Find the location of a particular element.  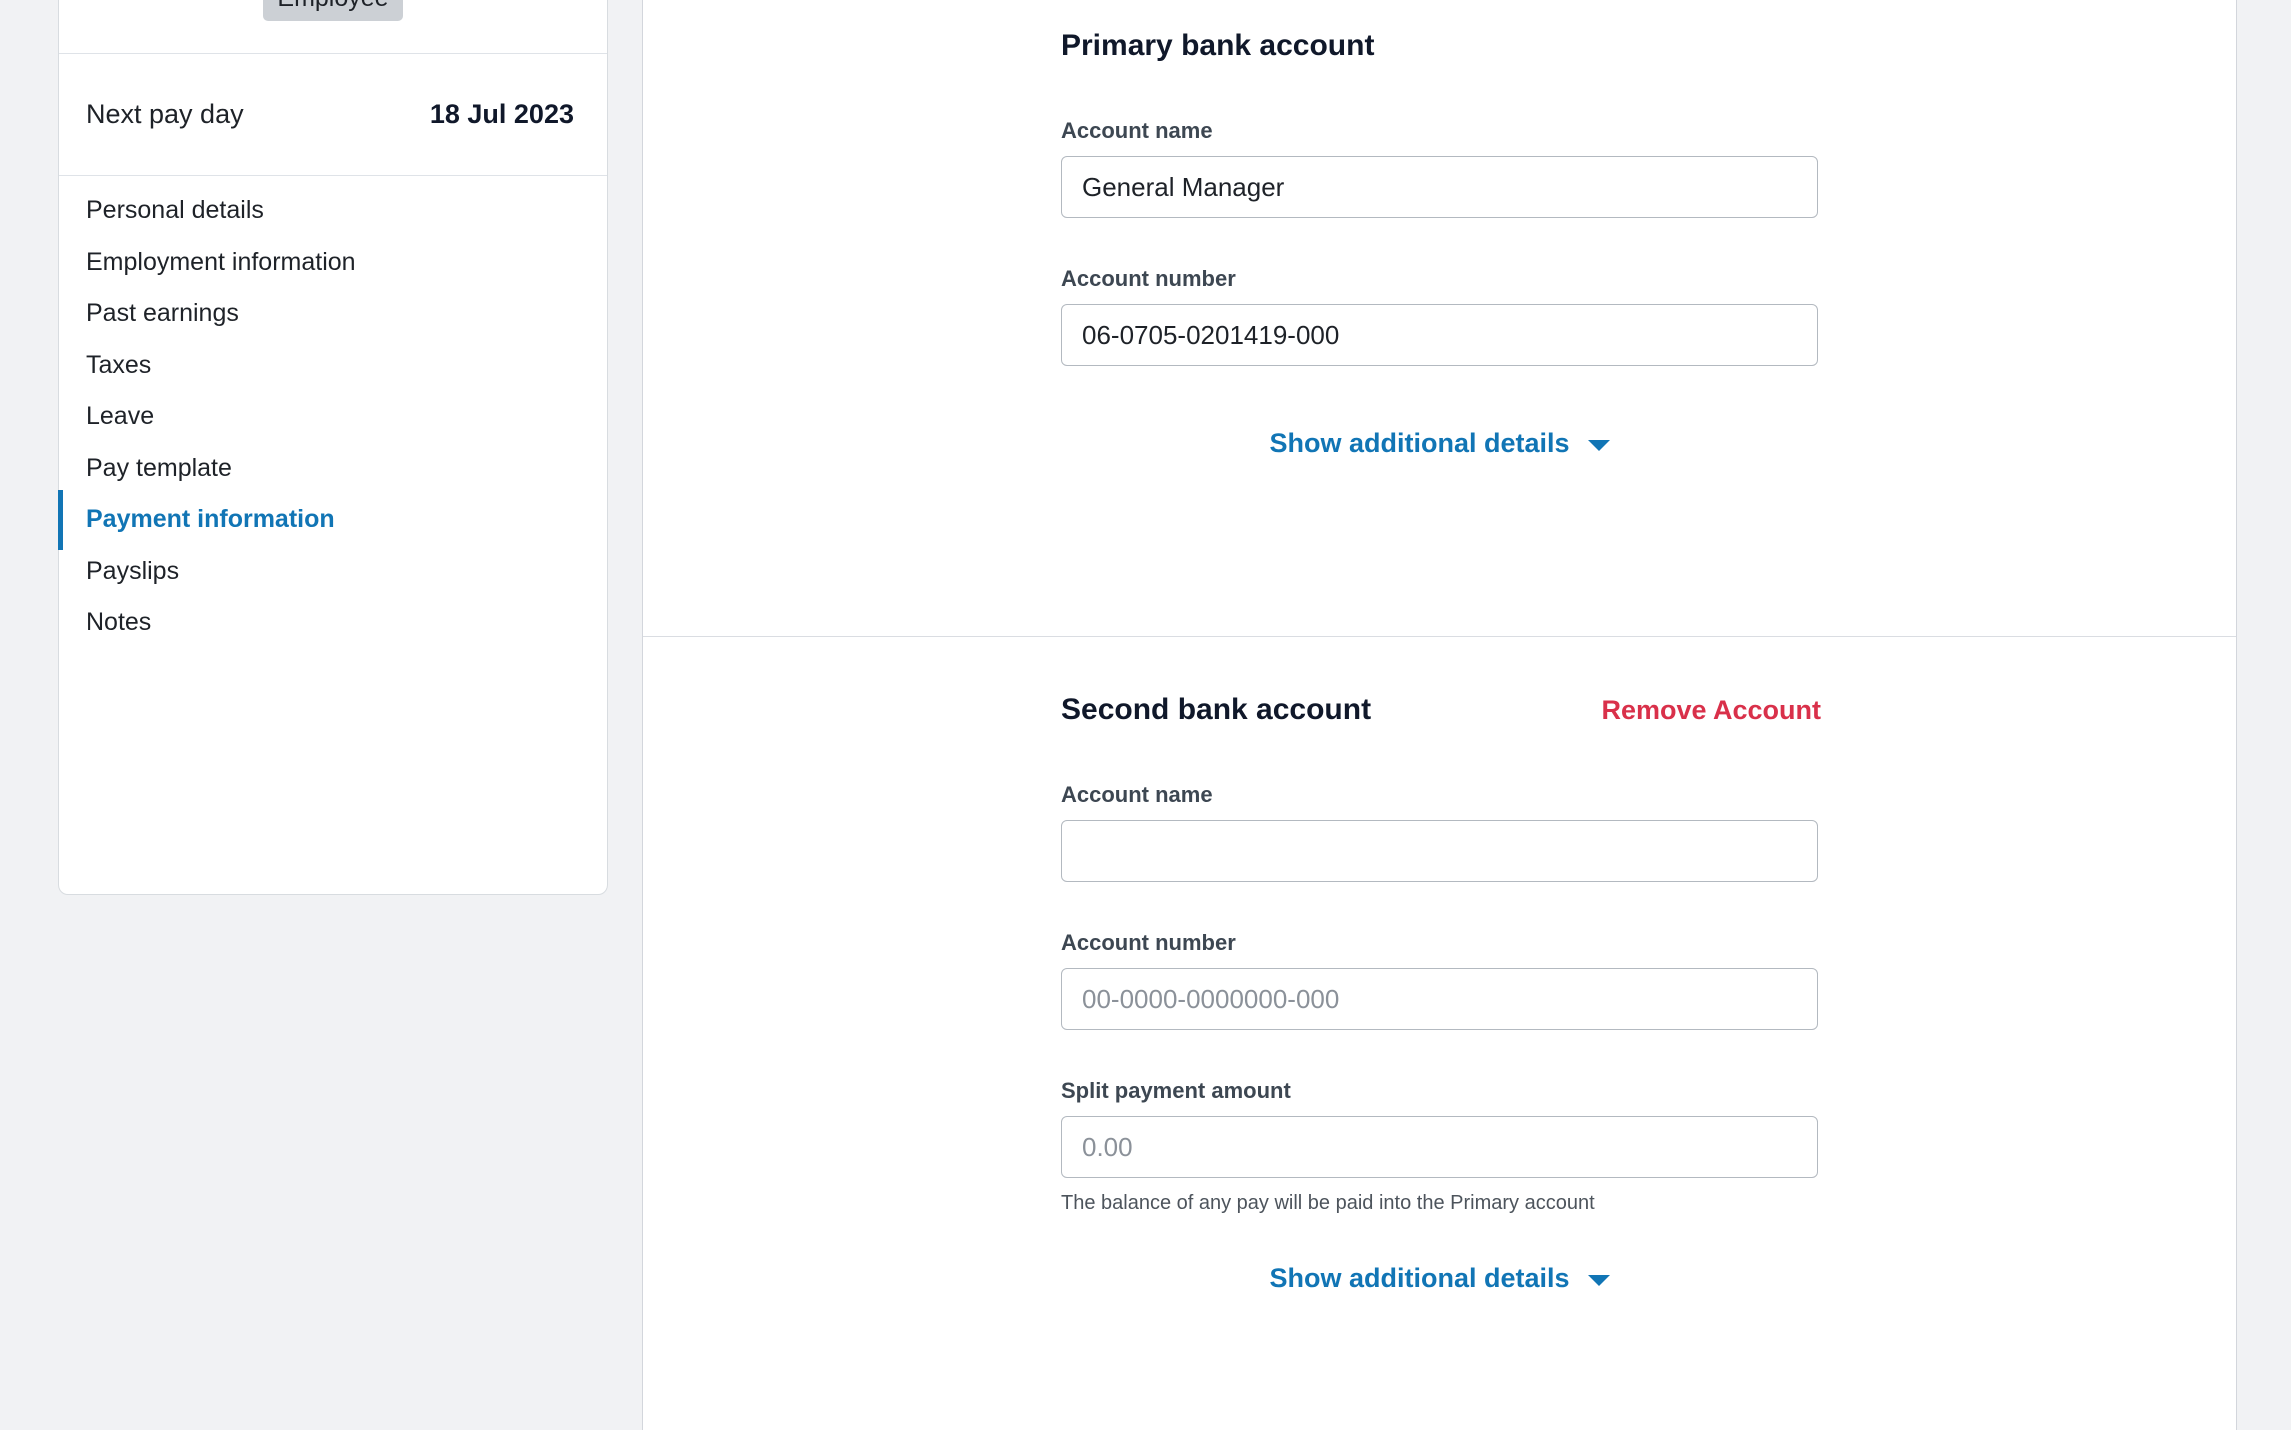

primary-show-additional-details-label: Show additional details is located at coordinates (1419, 443).